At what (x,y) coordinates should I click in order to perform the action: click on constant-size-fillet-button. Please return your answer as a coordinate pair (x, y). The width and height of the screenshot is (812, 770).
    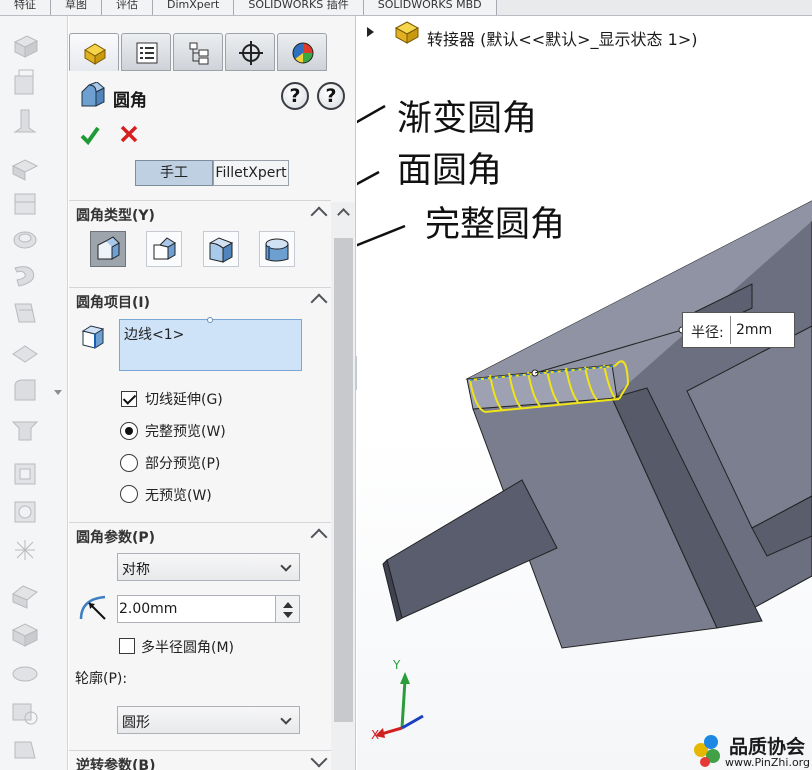
    Looking at the image, I should click on (108, 249).